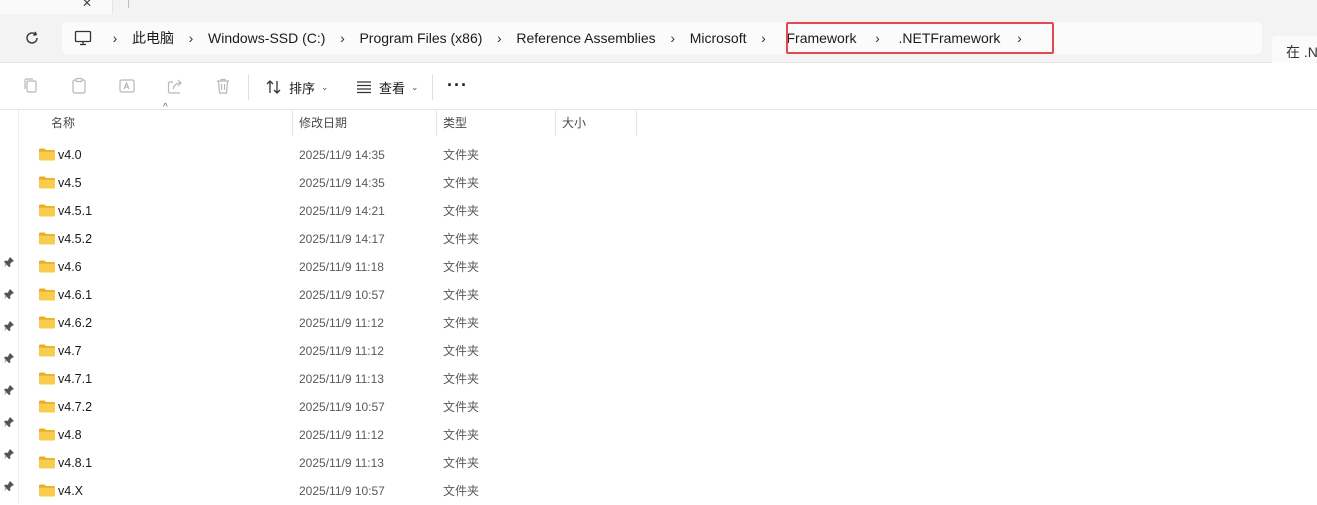 The image size is (1317, 505). I want to click on list-item: v4.6.1 2025/11/9 10:57 文件夹, so click(667, 295).